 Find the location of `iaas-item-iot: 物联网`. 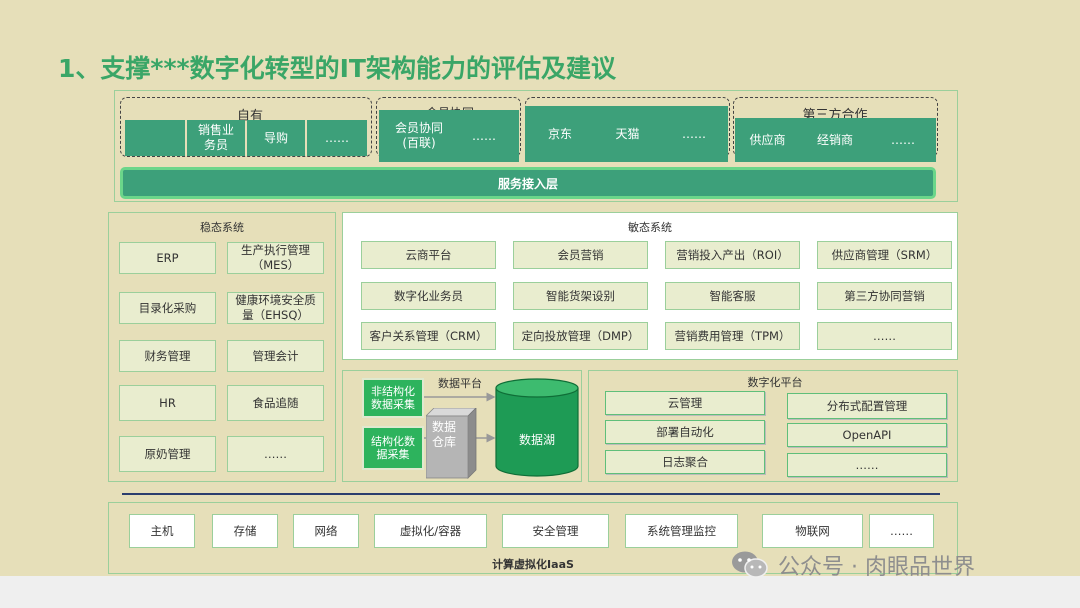

iaas-item-iot: 物联网 is located at coordinates (812, 531).